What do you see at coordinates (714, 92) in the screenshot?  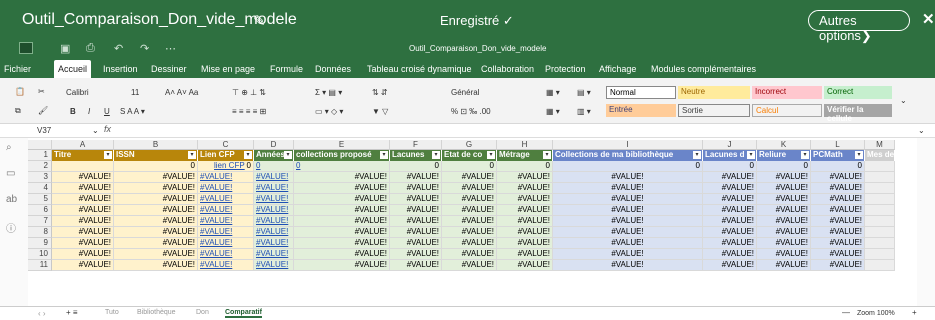 I see `style-neutre: Neutre` at bounding box center [714, 92].